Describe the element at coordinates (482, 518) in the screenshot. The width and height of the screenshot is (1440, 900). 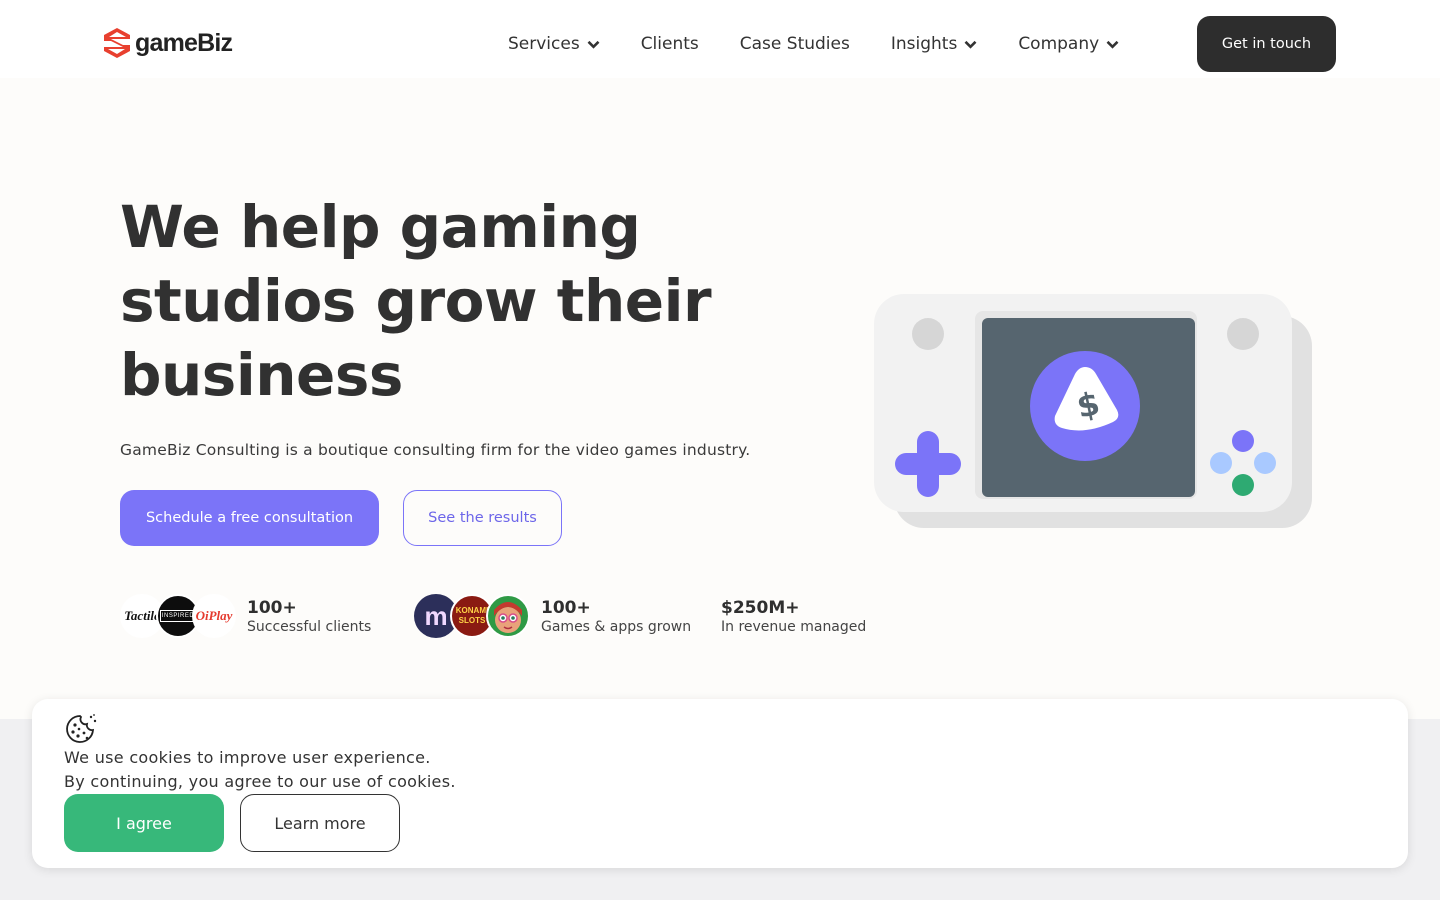
I see `see-results-button: See the results` at that location.